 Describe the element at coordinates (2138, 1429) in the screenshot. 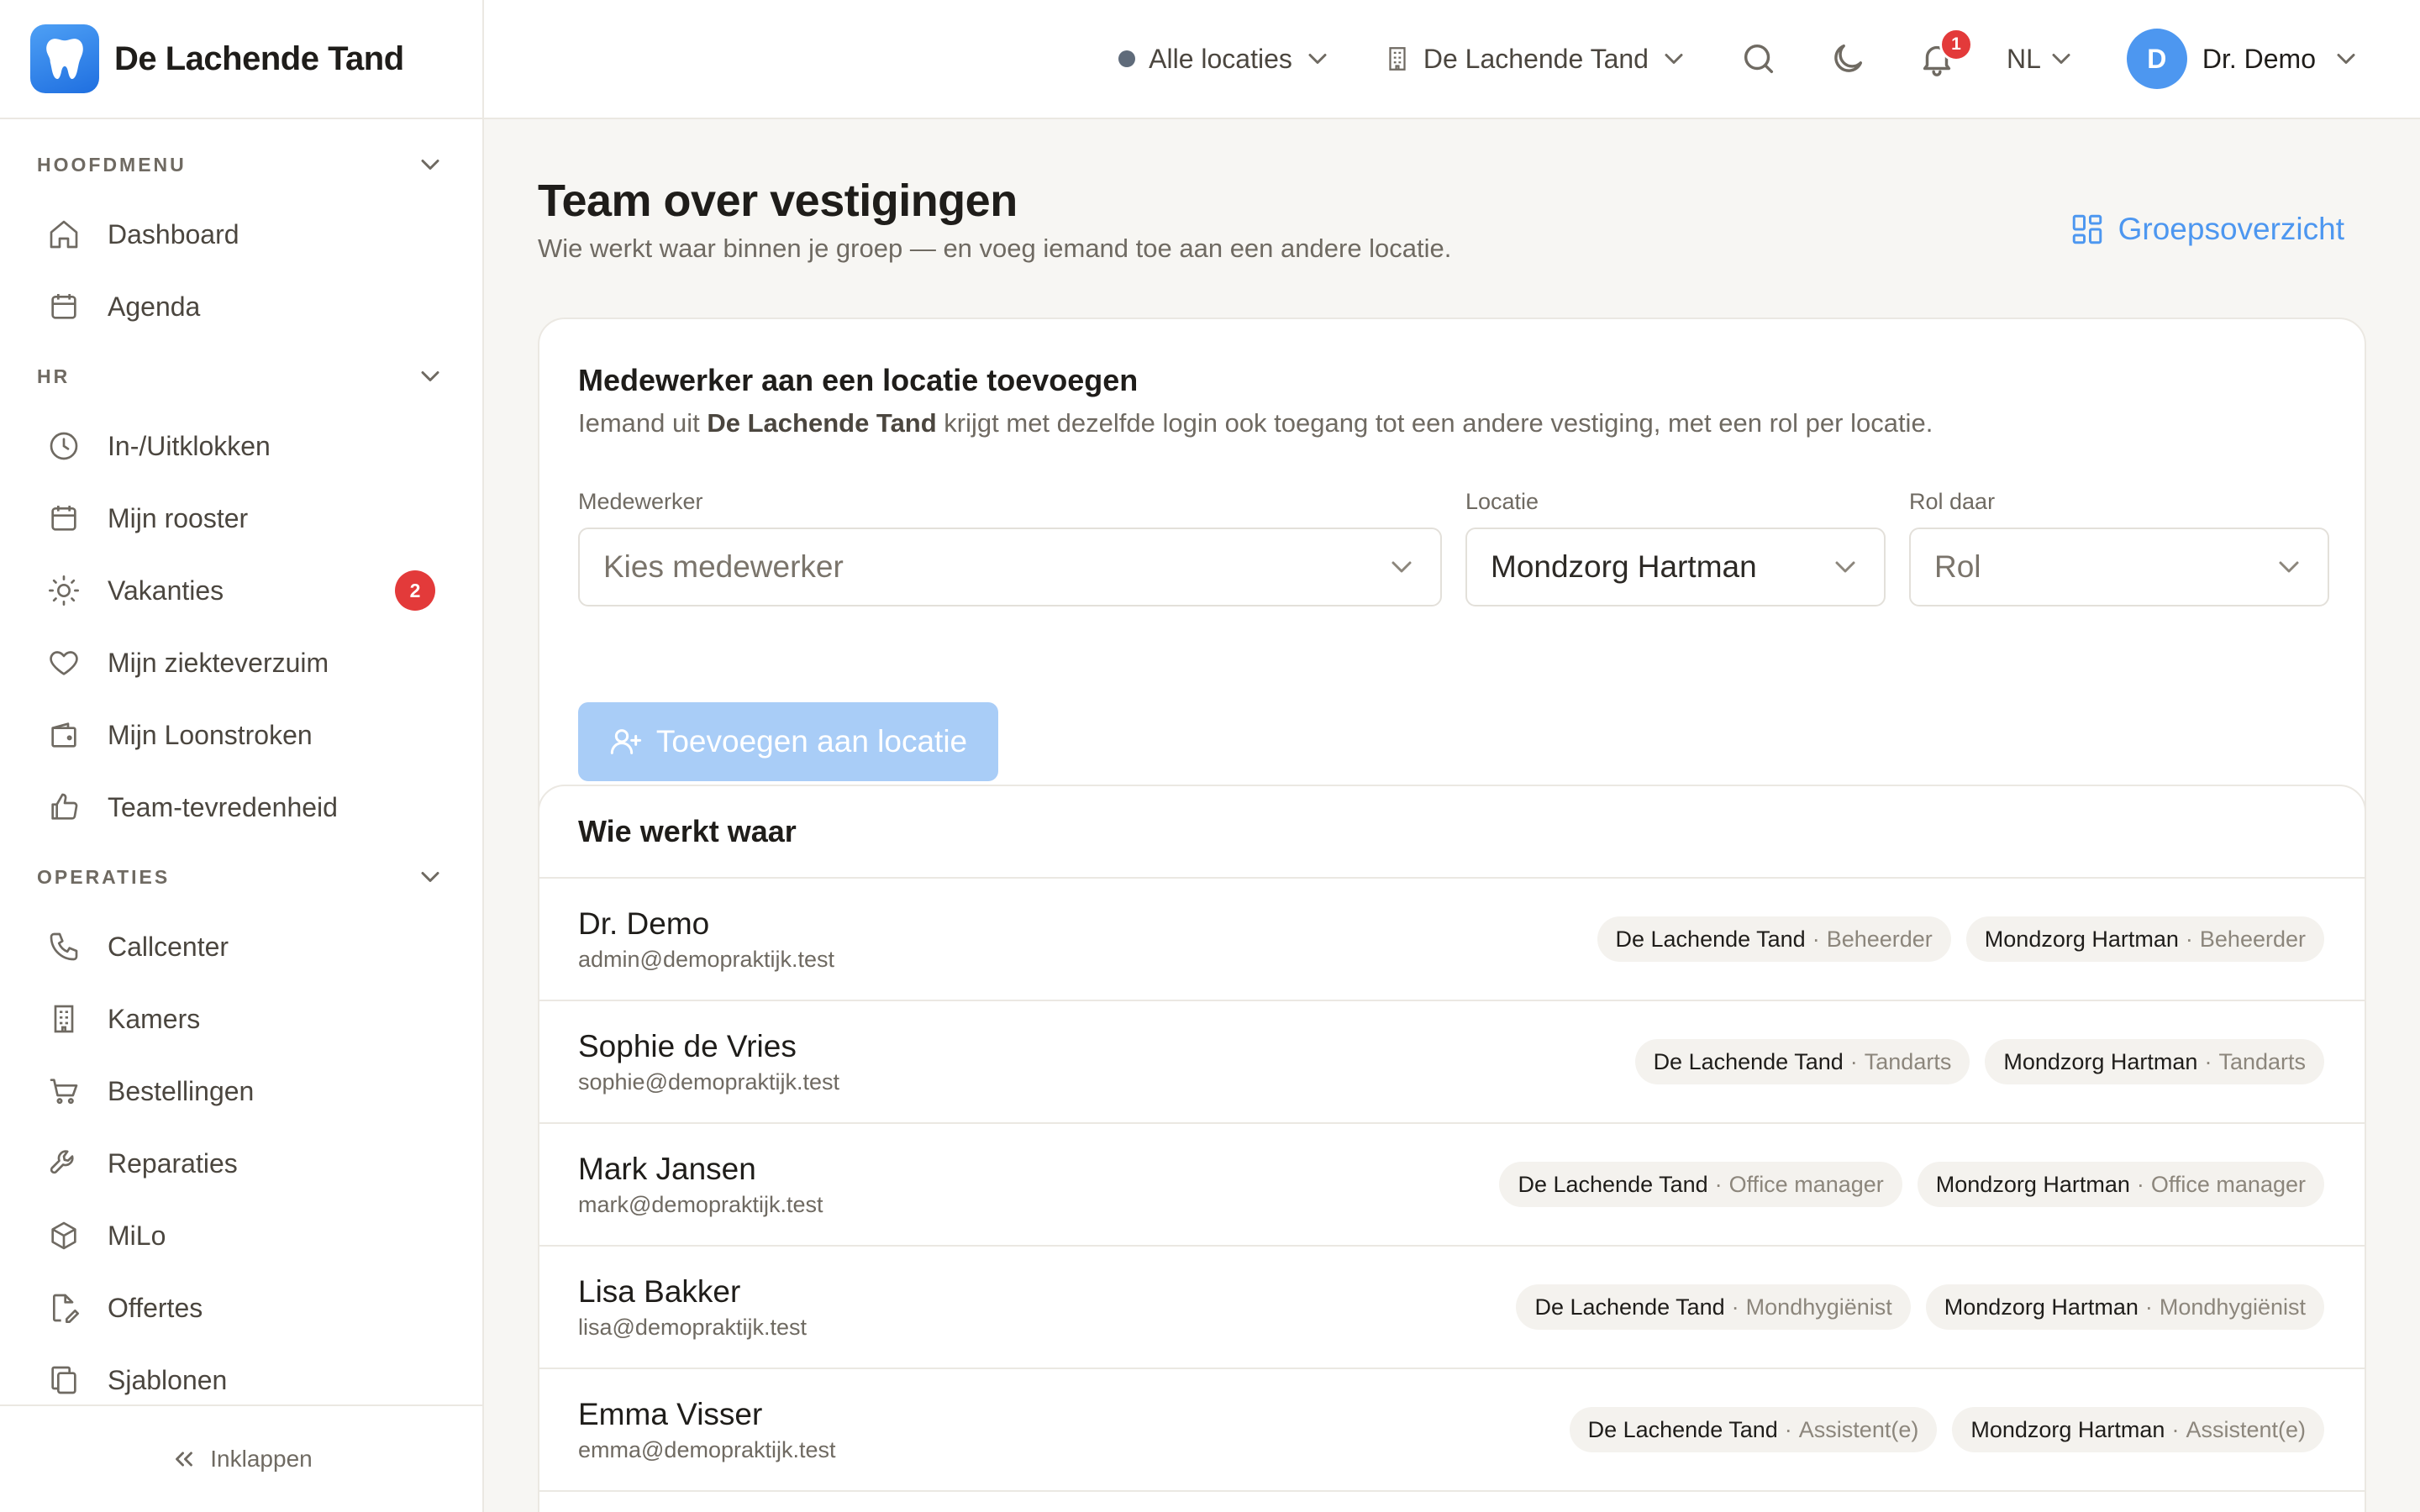

I see `location-role-pill: Mondzorg Hartman · Assistent(e)` at that location.